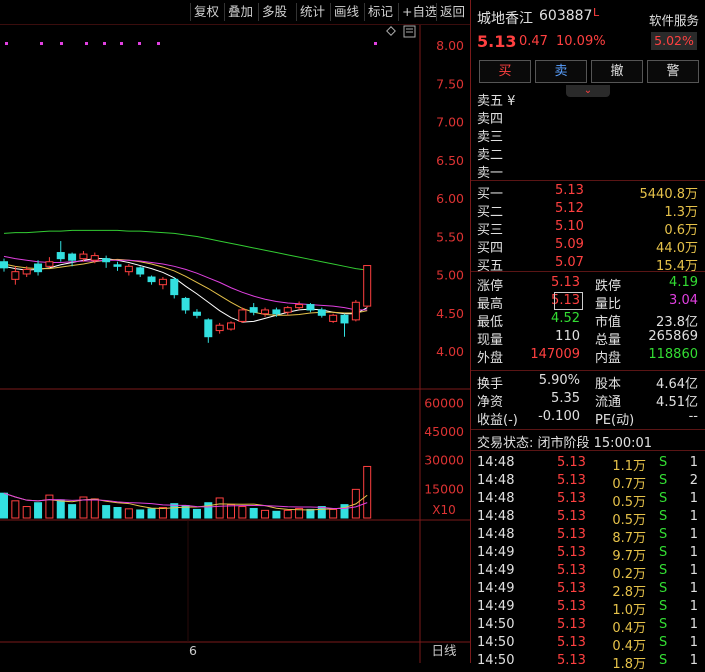 The height and width of the screenshot is (672, 705). I want to click on buy-button: 买, so click(505, 71).